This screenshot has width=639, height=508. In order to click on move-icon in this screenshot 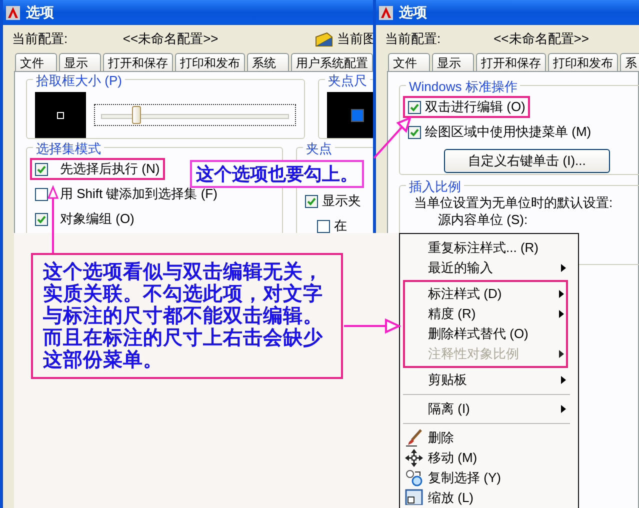, I will do `click(414, 458)`.